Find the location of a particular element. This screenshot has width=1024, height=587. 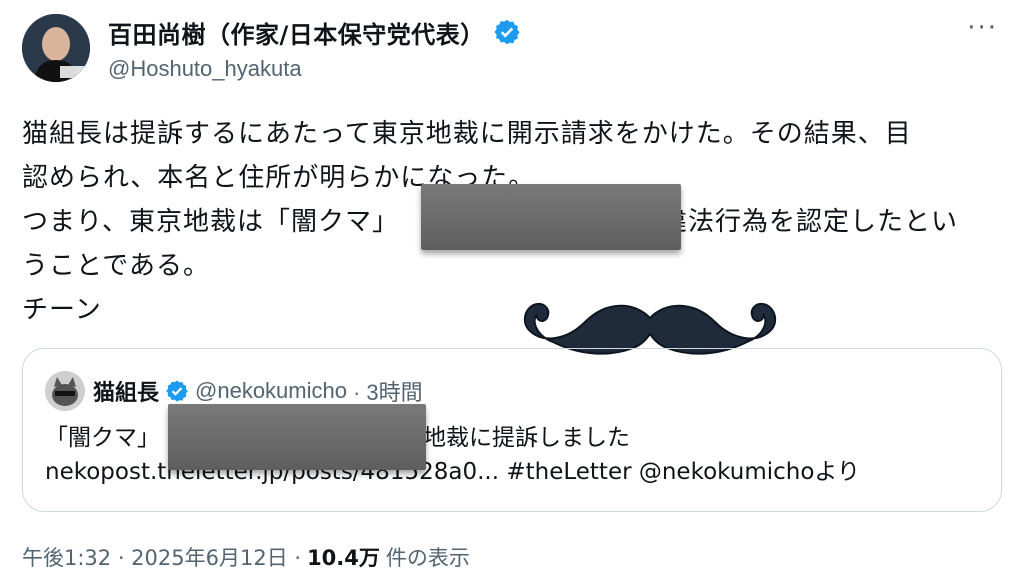

view-count: 10.4万 is located at coordinates (343, 558).